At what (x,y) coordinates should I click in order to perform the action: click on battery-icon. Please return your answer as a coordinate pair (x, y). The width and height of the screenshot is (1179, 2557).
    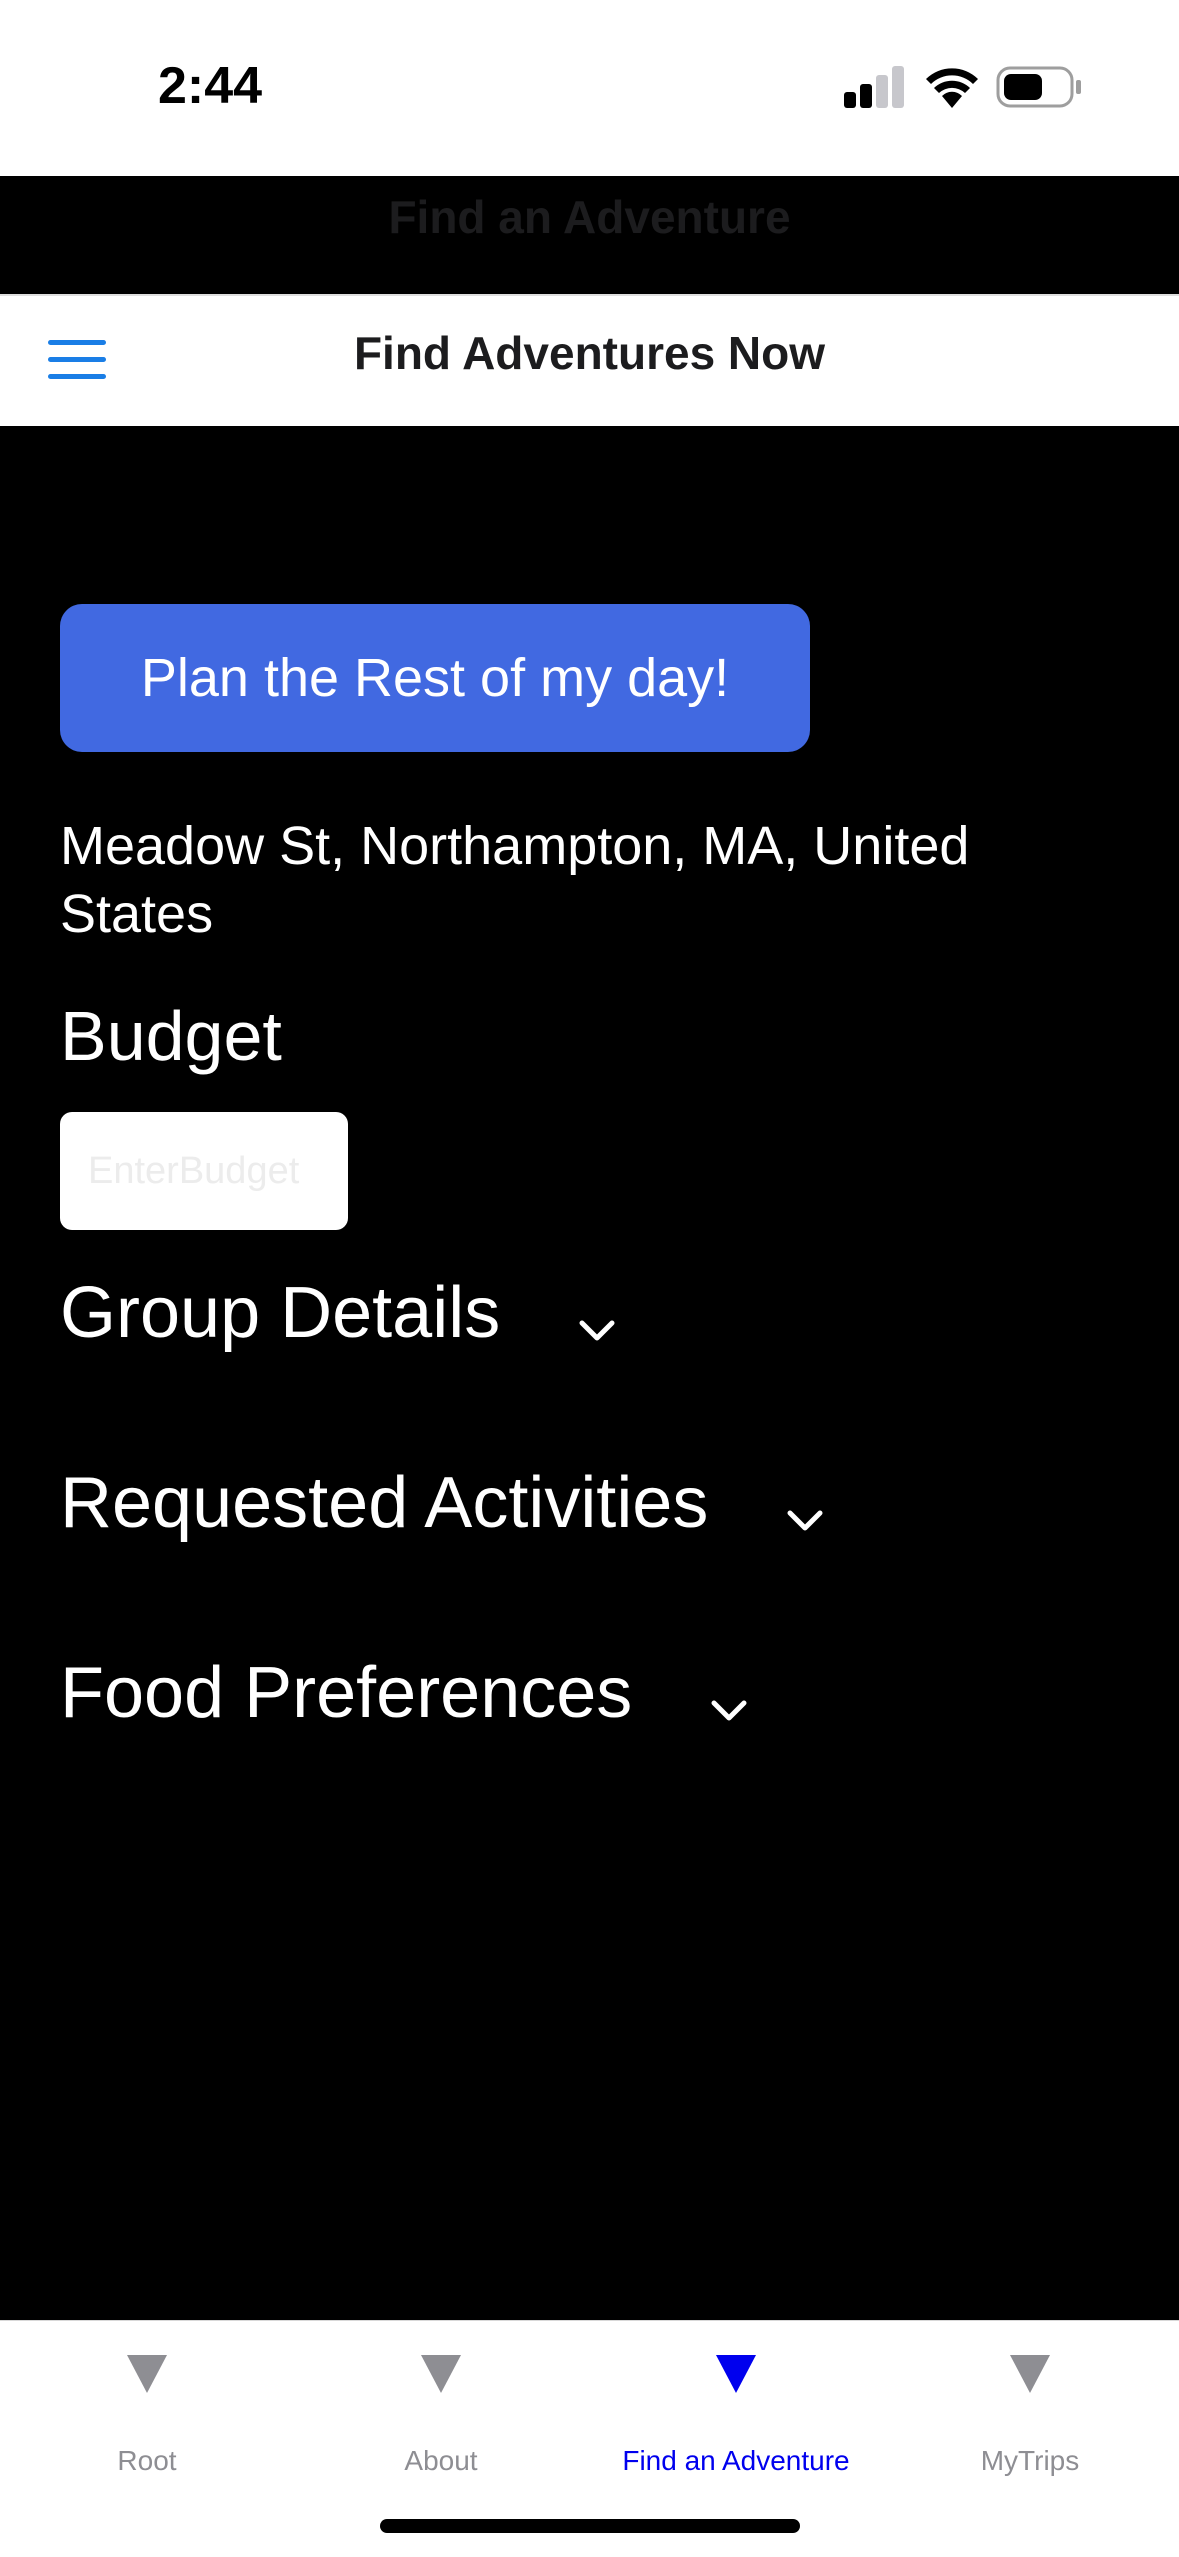
    Looking at the image, I should click on (1038, 87).